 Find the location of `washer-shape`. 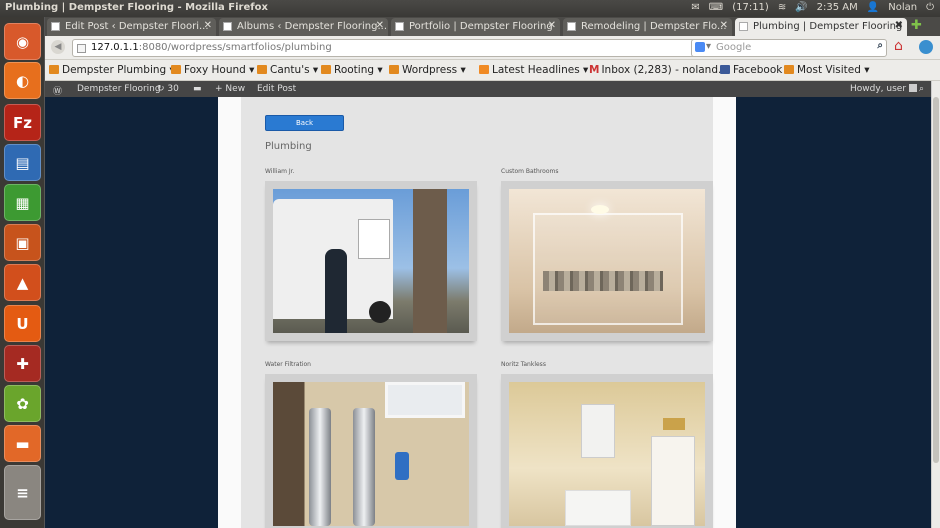

washer-shape is located at coordinates (598, 508).